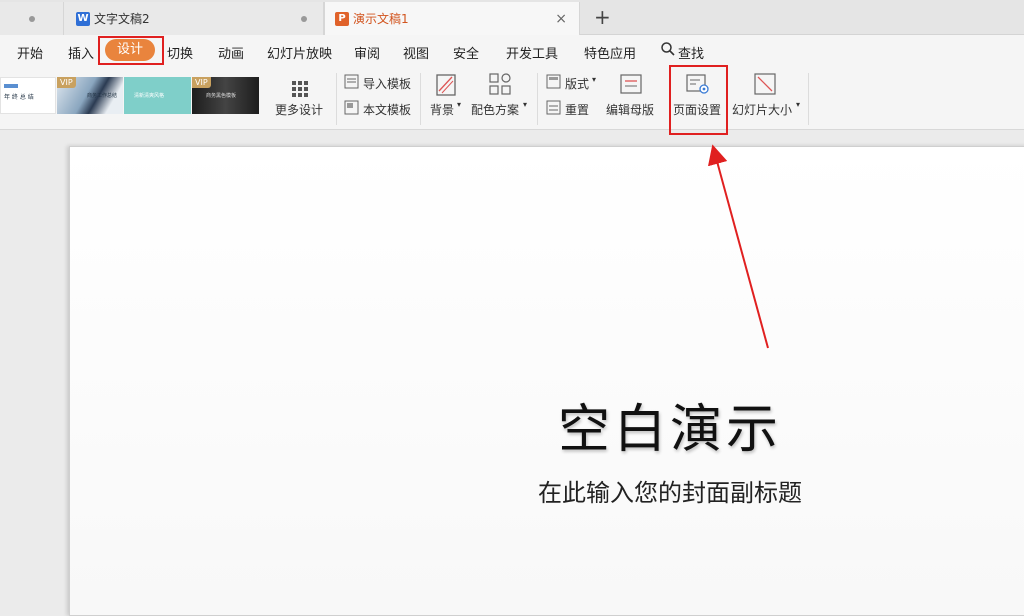  What do you see at coordinates (231, 52) in the screenshot?
I see `menu-animation: 动画` at bounding box center [231, 52].